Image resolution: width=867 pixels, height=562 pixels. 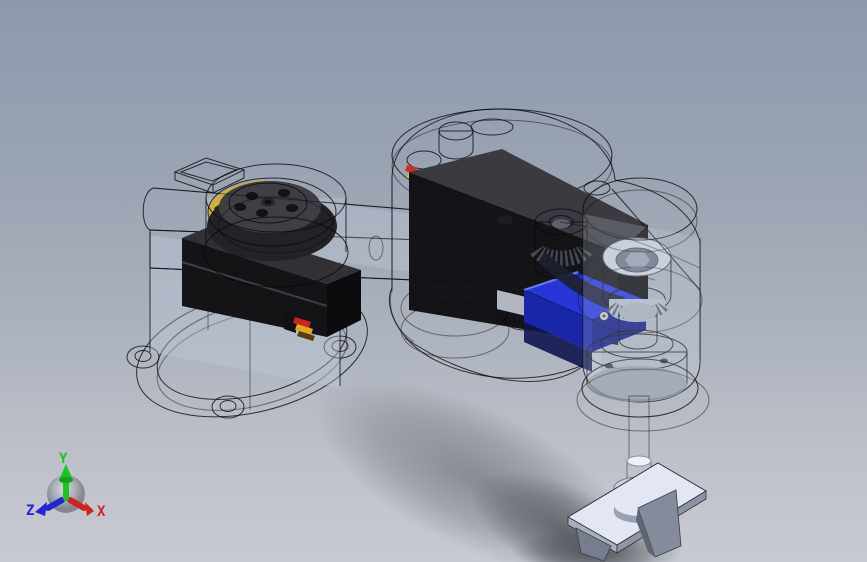 I want to click on z-axis-label: Z, so click(x=30, y=511).